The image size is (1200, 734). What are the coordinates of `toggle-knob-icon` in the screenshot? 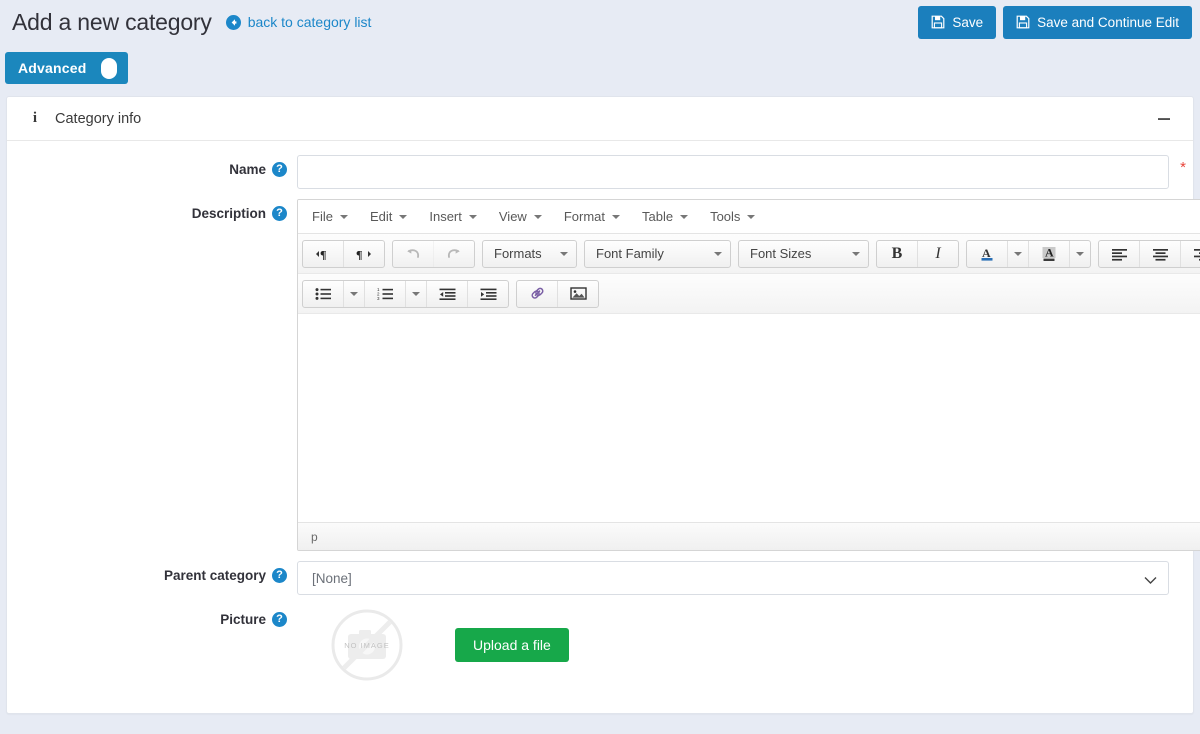 It's located at (108, 68).